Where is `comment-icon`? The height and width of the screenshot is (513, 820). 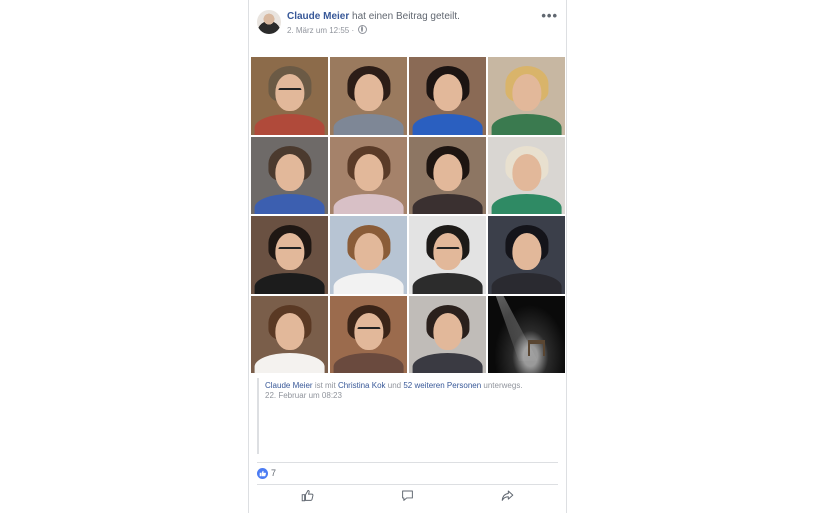
comment-icon is located at coordinates (407, 498).